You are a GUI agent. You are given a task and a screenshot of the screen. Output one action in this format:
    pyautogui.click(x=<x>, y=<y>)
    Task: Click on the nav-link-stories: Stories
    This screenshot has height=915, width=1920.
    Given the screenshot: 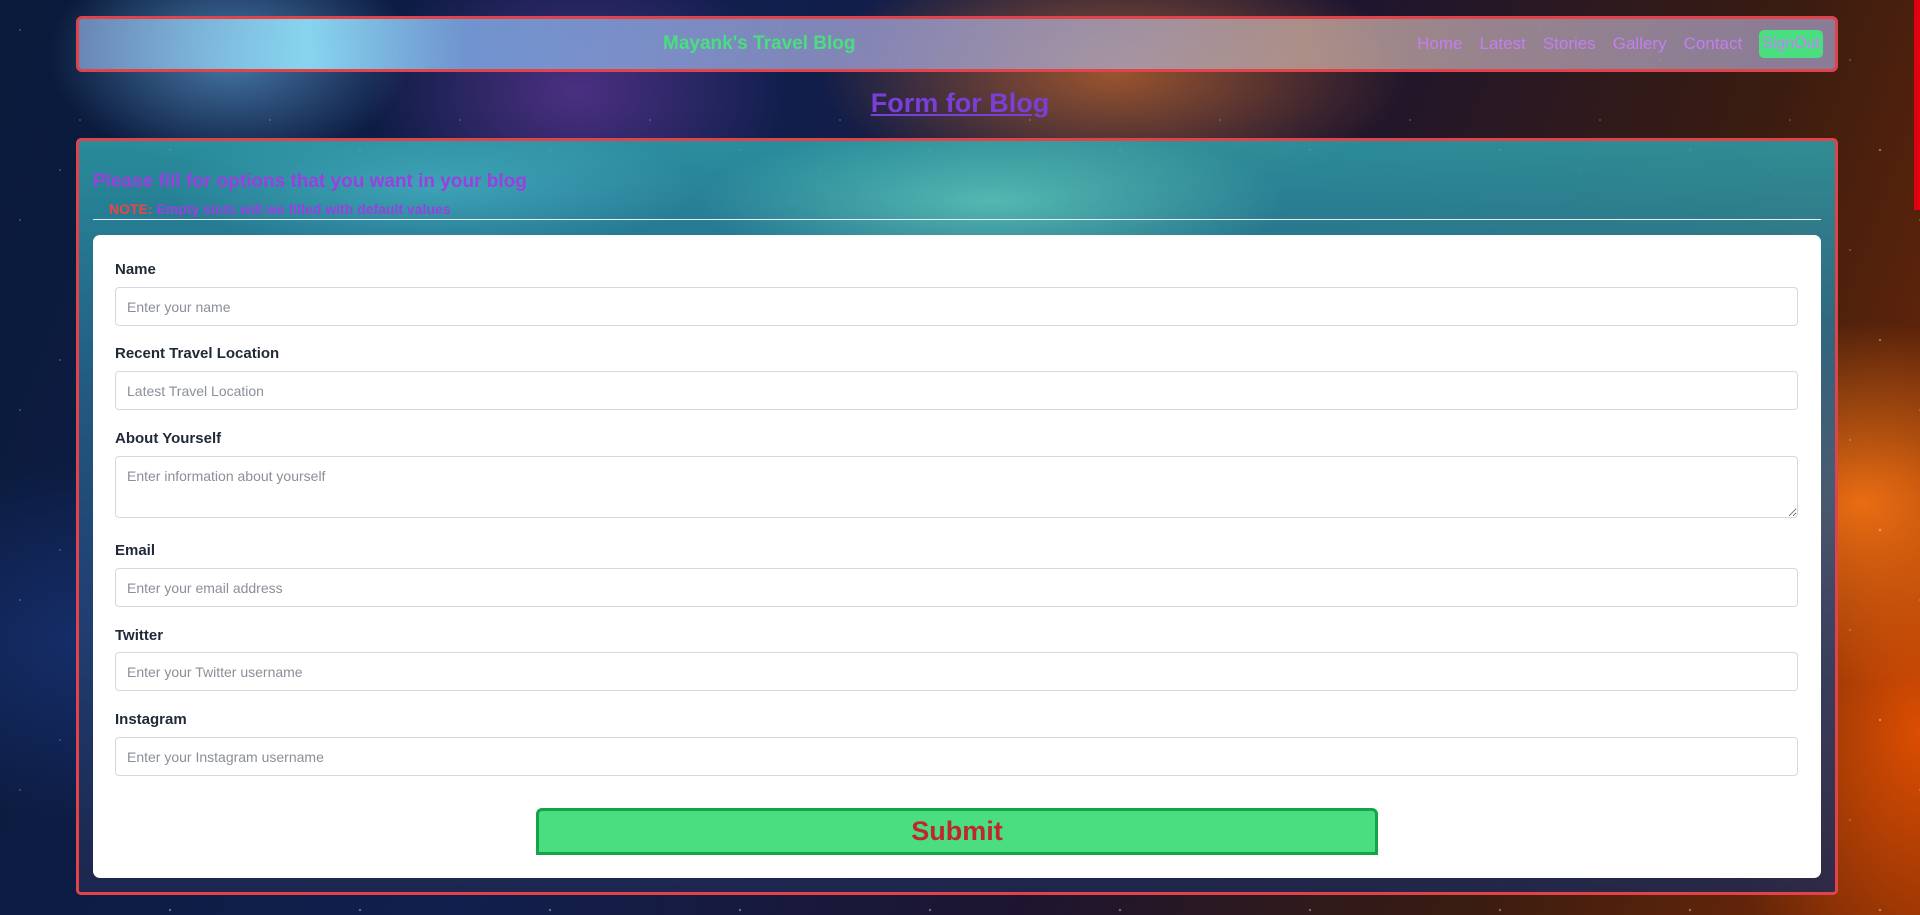 What is the action you would take?
    pyautogui.click(x=1569, y=44)
    